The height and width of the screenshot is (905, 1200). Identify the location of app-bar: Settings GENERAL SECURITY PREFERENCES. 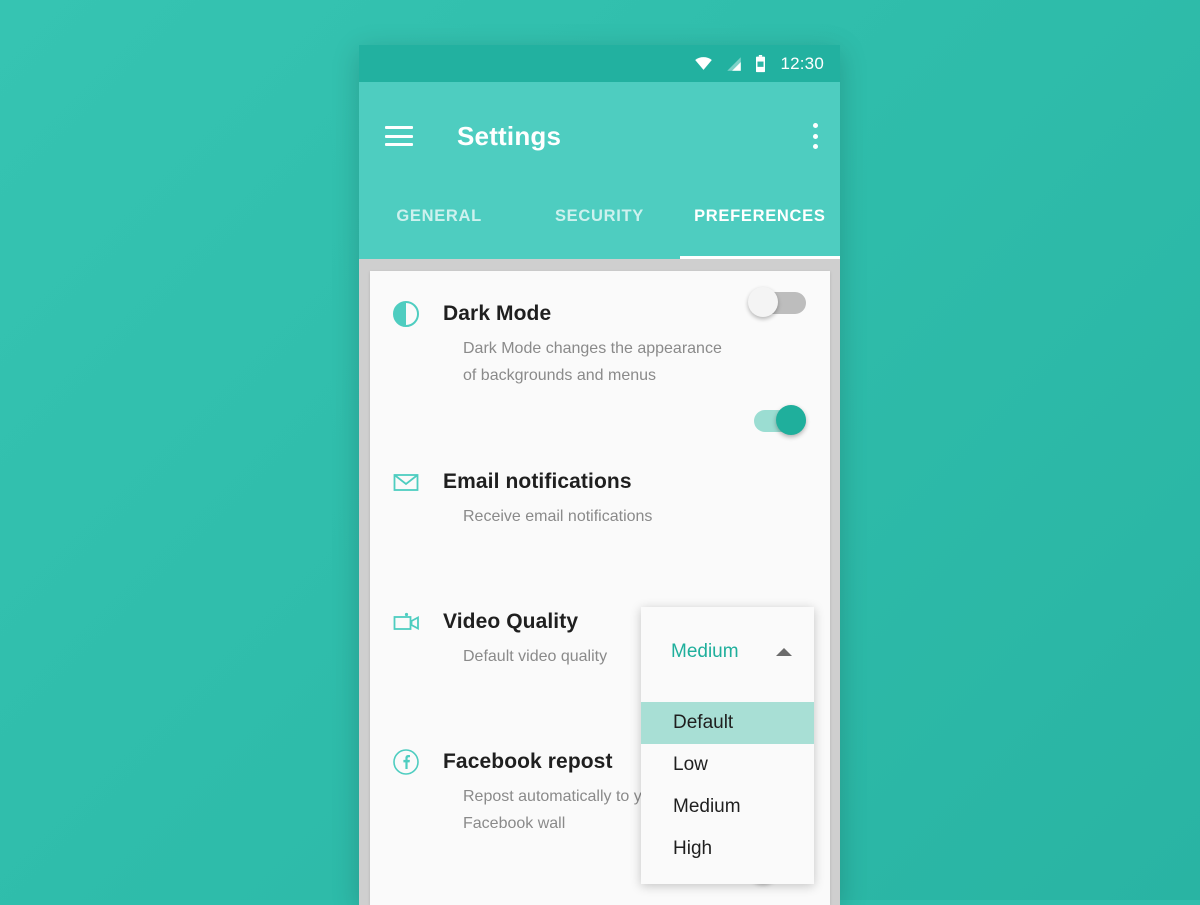
(599, 170).